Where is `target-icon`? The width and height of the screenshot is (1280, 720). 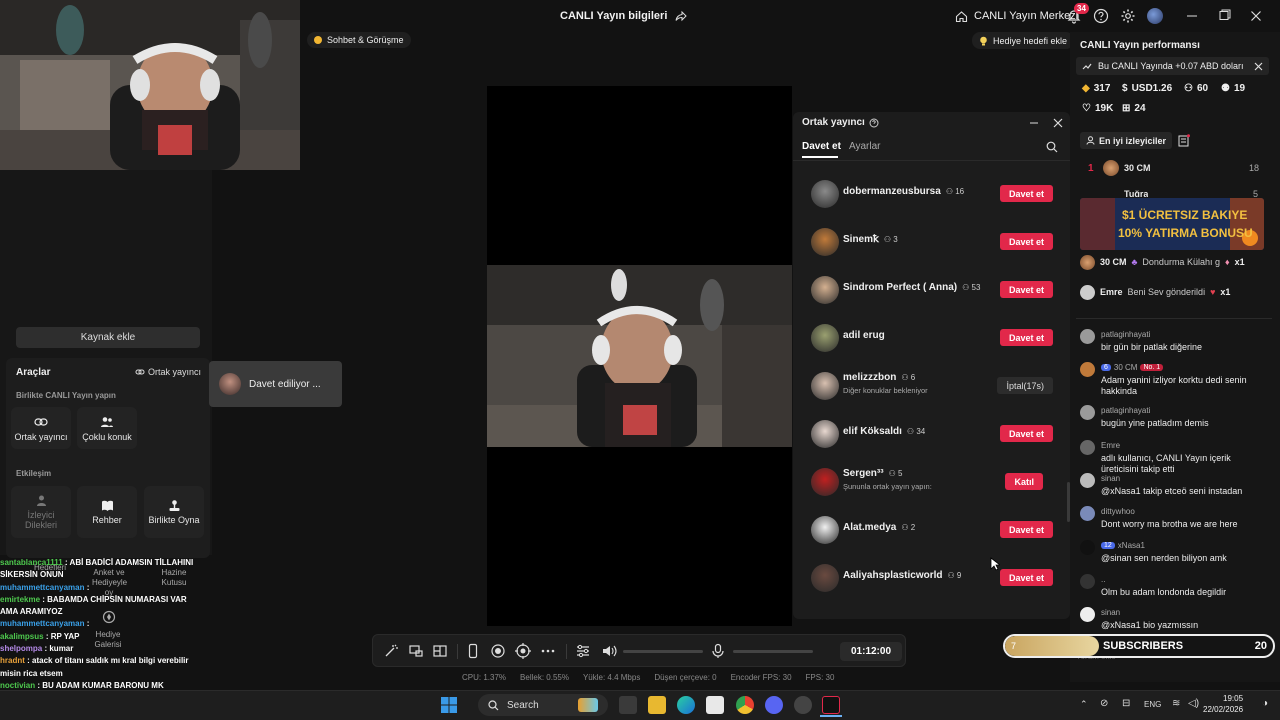 target-icon is located at coordinates (523, 651).